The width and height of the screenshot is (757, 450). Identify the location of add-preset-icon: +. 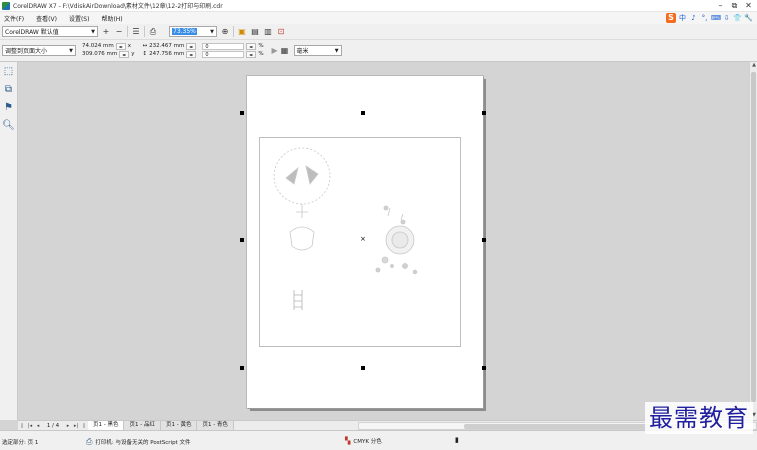
(106, 32).